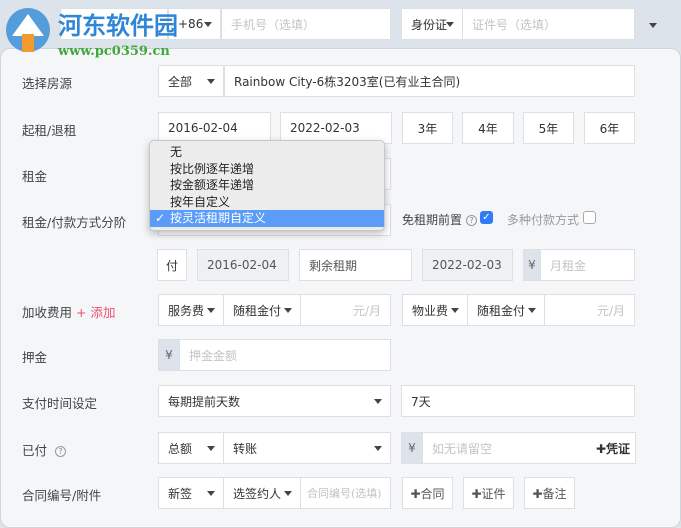  Describe the element at coordinates (568, 265) in the screenshot. I see `monthly-placeholder: 月租金` at that location.